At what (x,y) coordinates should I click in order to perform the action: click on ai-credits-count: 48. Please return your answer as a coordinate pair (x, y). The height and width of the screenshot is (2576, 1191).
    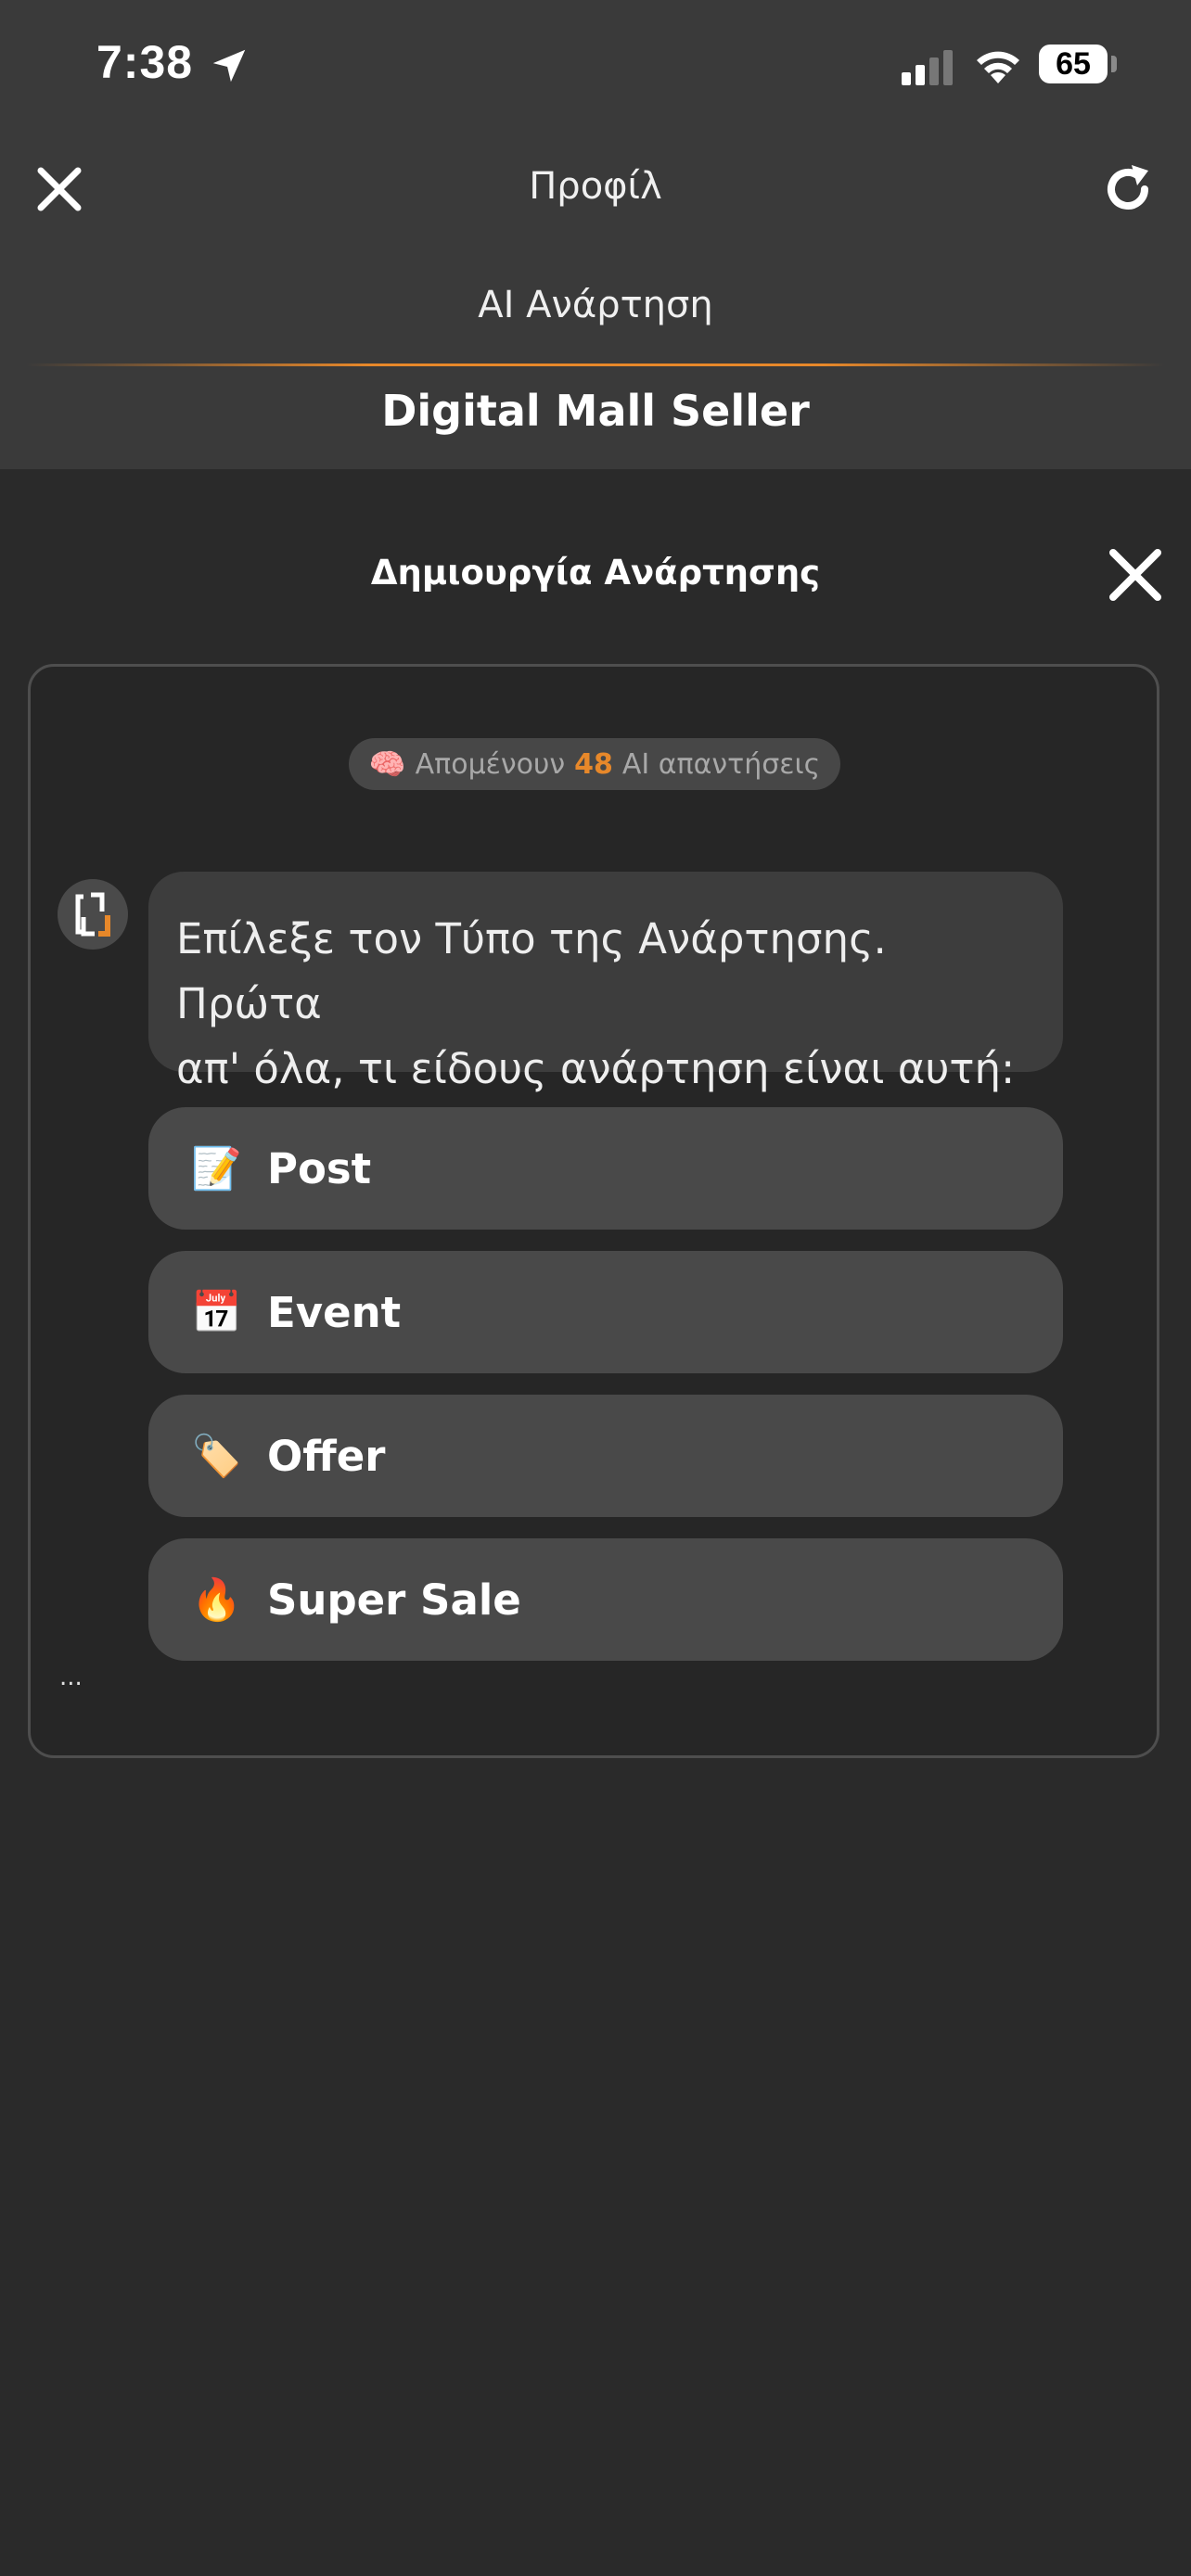
    Looking at the image, I should click on (593, 764).